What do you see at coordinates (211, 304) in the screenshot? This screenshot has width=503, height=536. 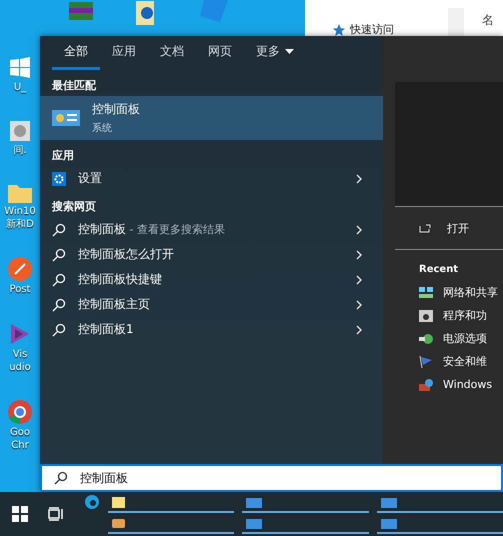 I see `result-item: 控制面板主页` at bounding box center [211, 304].